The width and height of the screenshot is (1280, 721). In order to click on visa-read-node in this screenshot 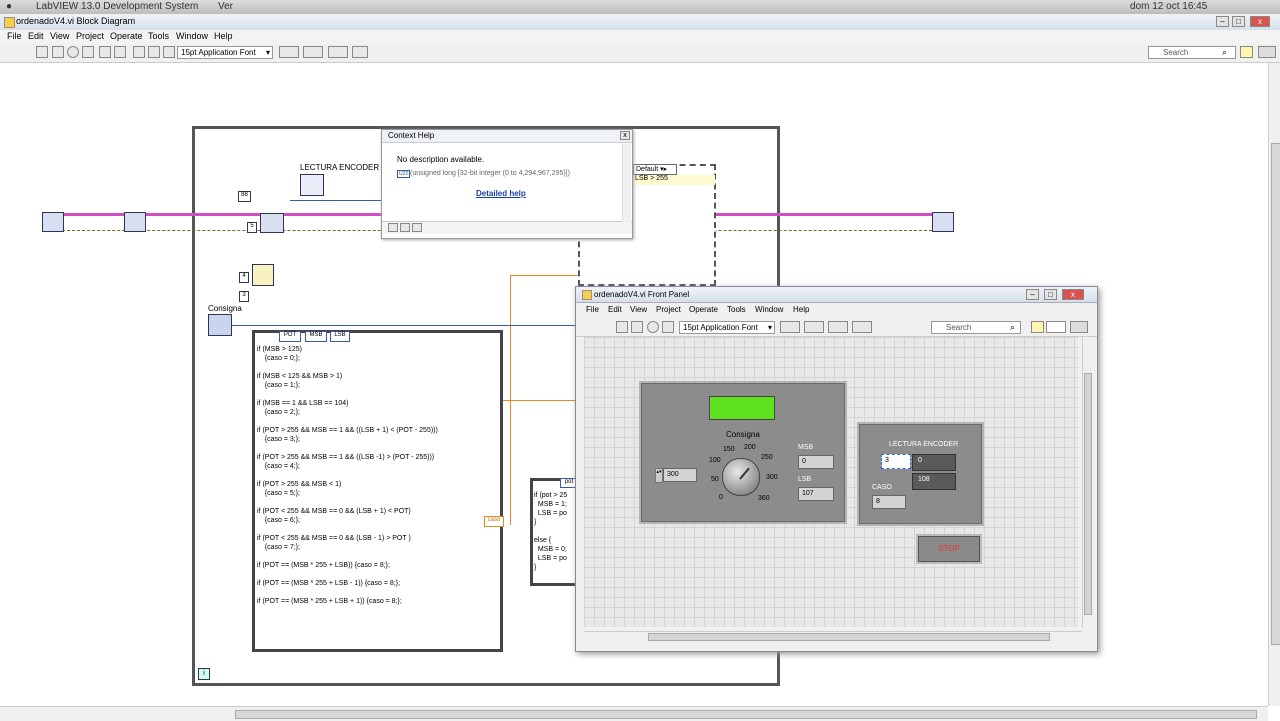, I will do `click(272, 223)`.